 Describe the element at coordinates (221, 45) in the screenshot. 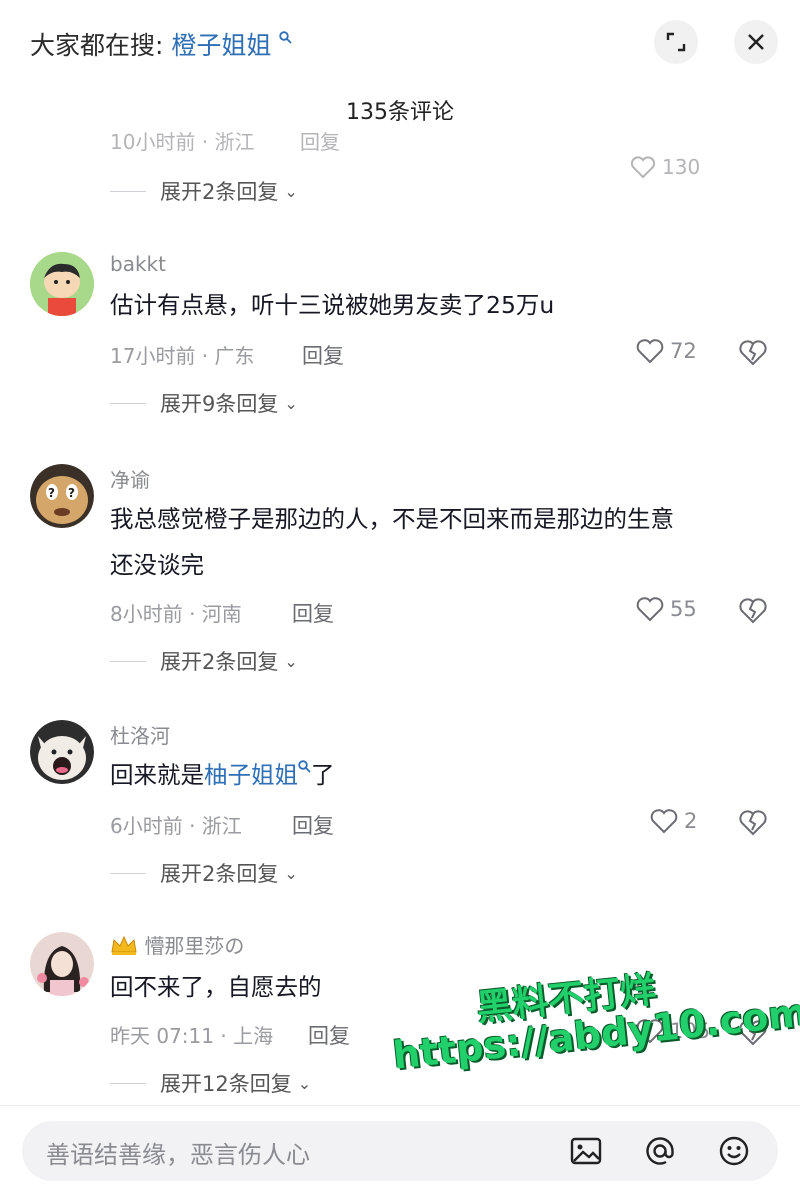

I see `trending-search-keyword: 橙子姐姐` at that location.